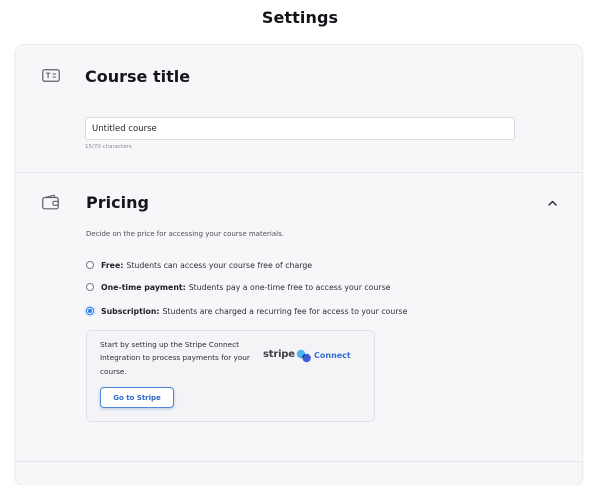  Describe the element at coordinates (138, 76) in the screenshot. I see `course-title-heading: Course title` at that location.